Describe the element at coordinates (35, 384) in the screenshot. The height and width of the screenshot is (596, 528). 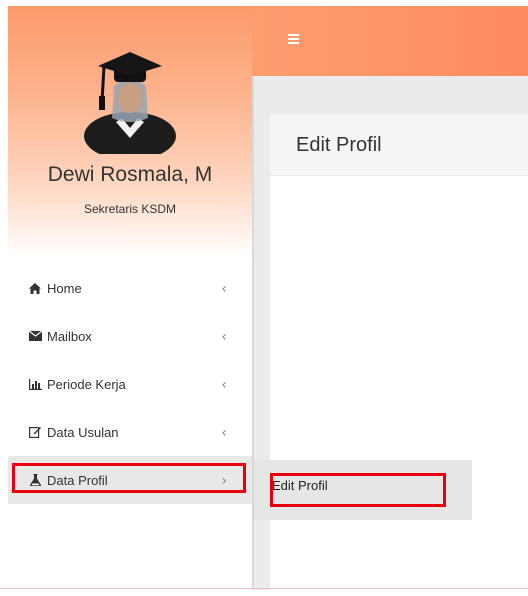
I see `bar-chart-icon` at that location.